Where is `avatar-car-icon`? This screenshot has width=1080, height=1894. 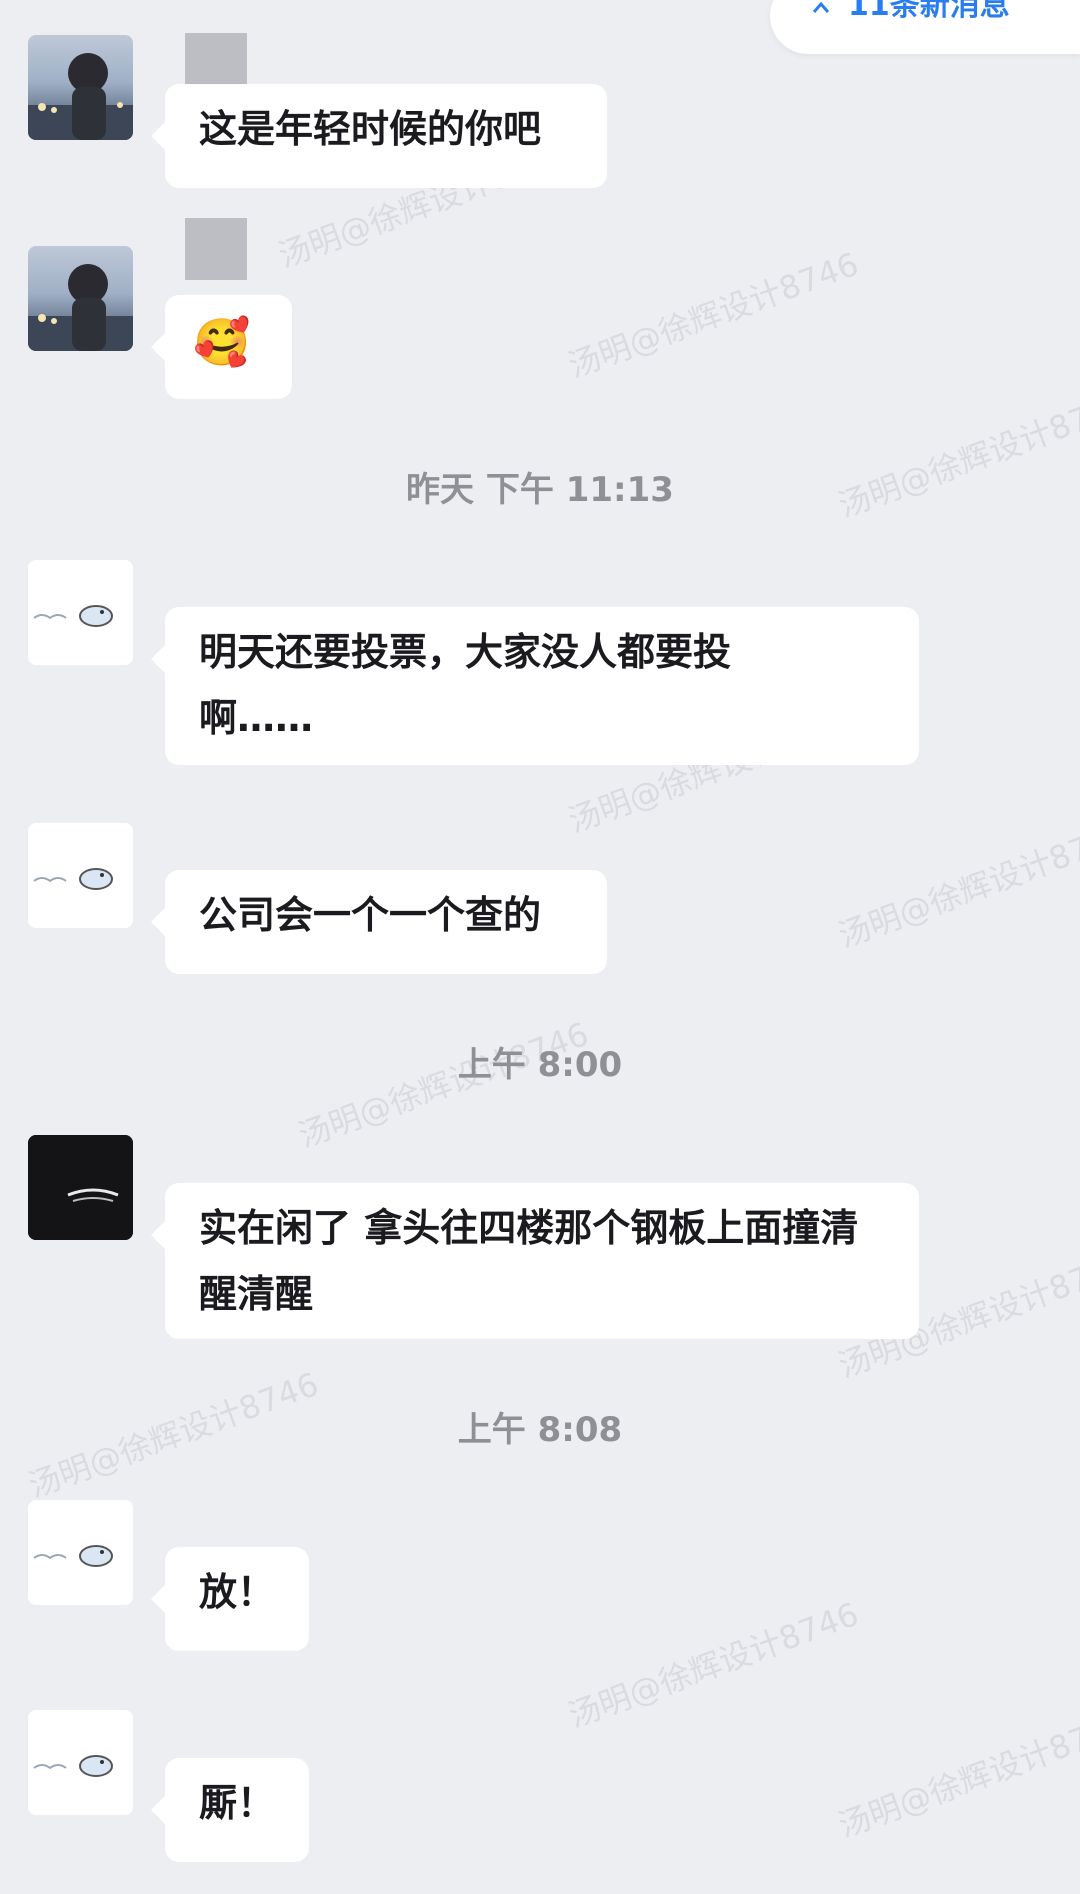
avatar-car-icon is located at coordinates (80, 1187).